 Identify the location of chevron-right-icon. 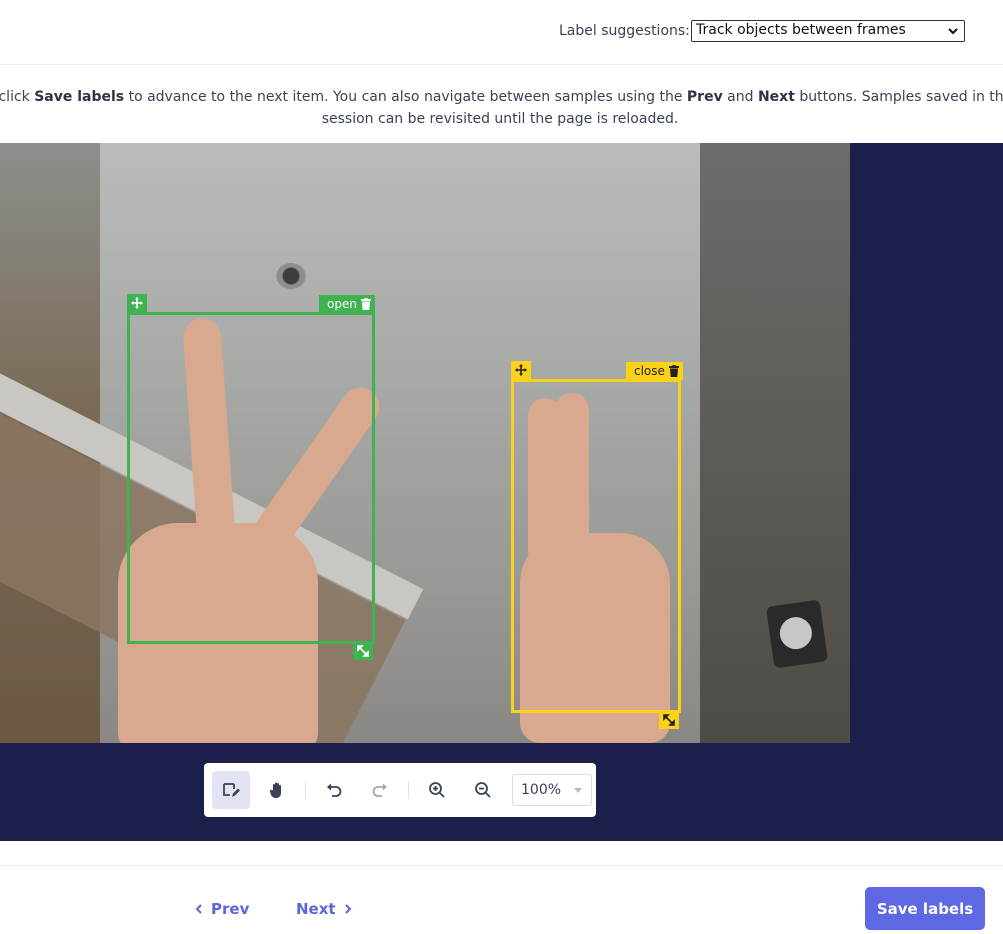
(347, 909).